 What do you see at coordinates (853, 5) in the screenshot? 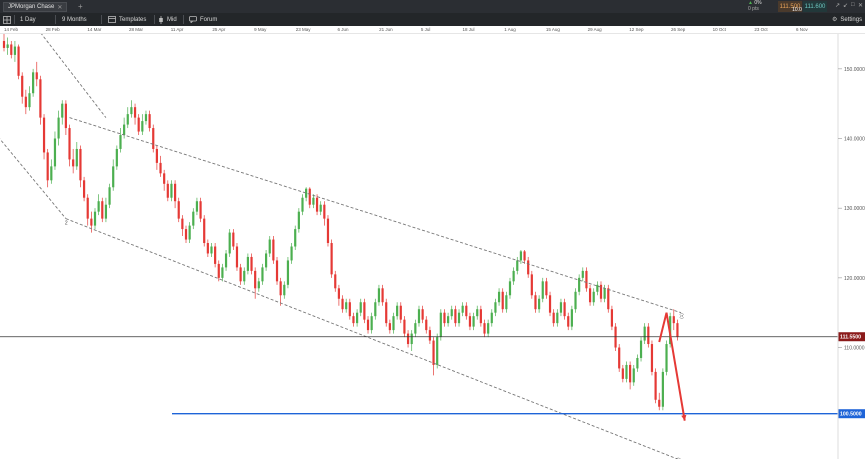
I see `maximize-icon: □` at bounding box center [853, 5].